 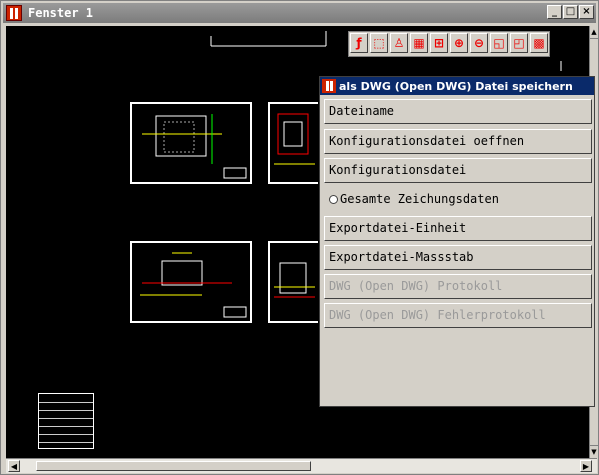 I want to click on scroll-left-icon: ◀, so click(x=14, y=466).